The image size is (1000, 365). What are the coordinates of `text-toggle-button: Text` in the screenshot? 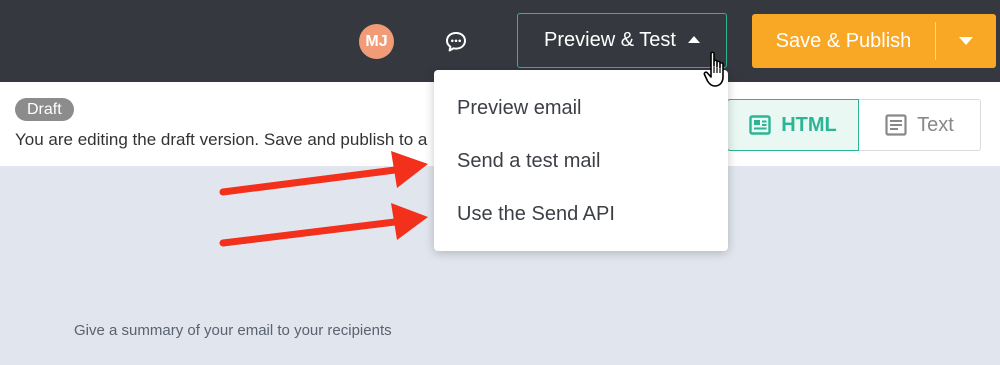 It's located at (919, 125).